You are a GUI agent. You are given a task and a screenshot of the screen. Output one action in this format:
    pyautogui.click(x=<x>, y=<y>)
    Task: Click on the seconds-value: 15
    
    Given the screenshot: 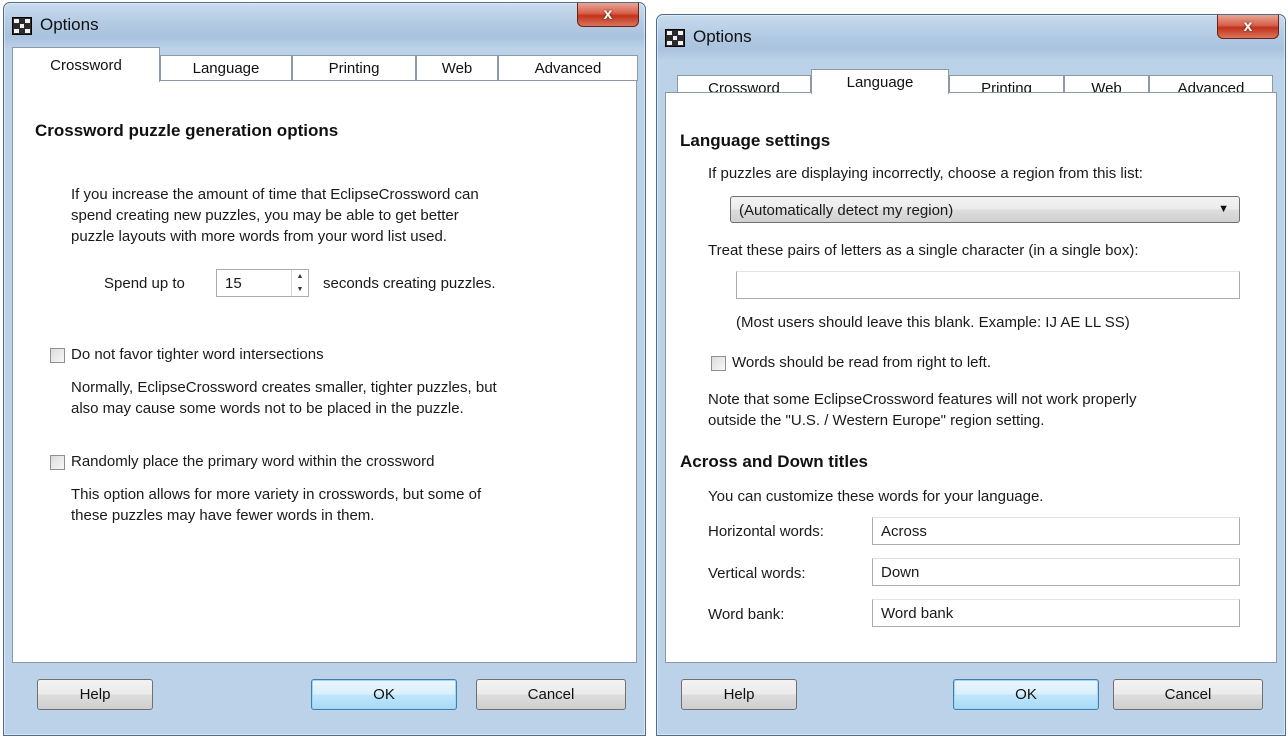 What is the action you would take?
    pyautogui.click(x=233, y=283)
    